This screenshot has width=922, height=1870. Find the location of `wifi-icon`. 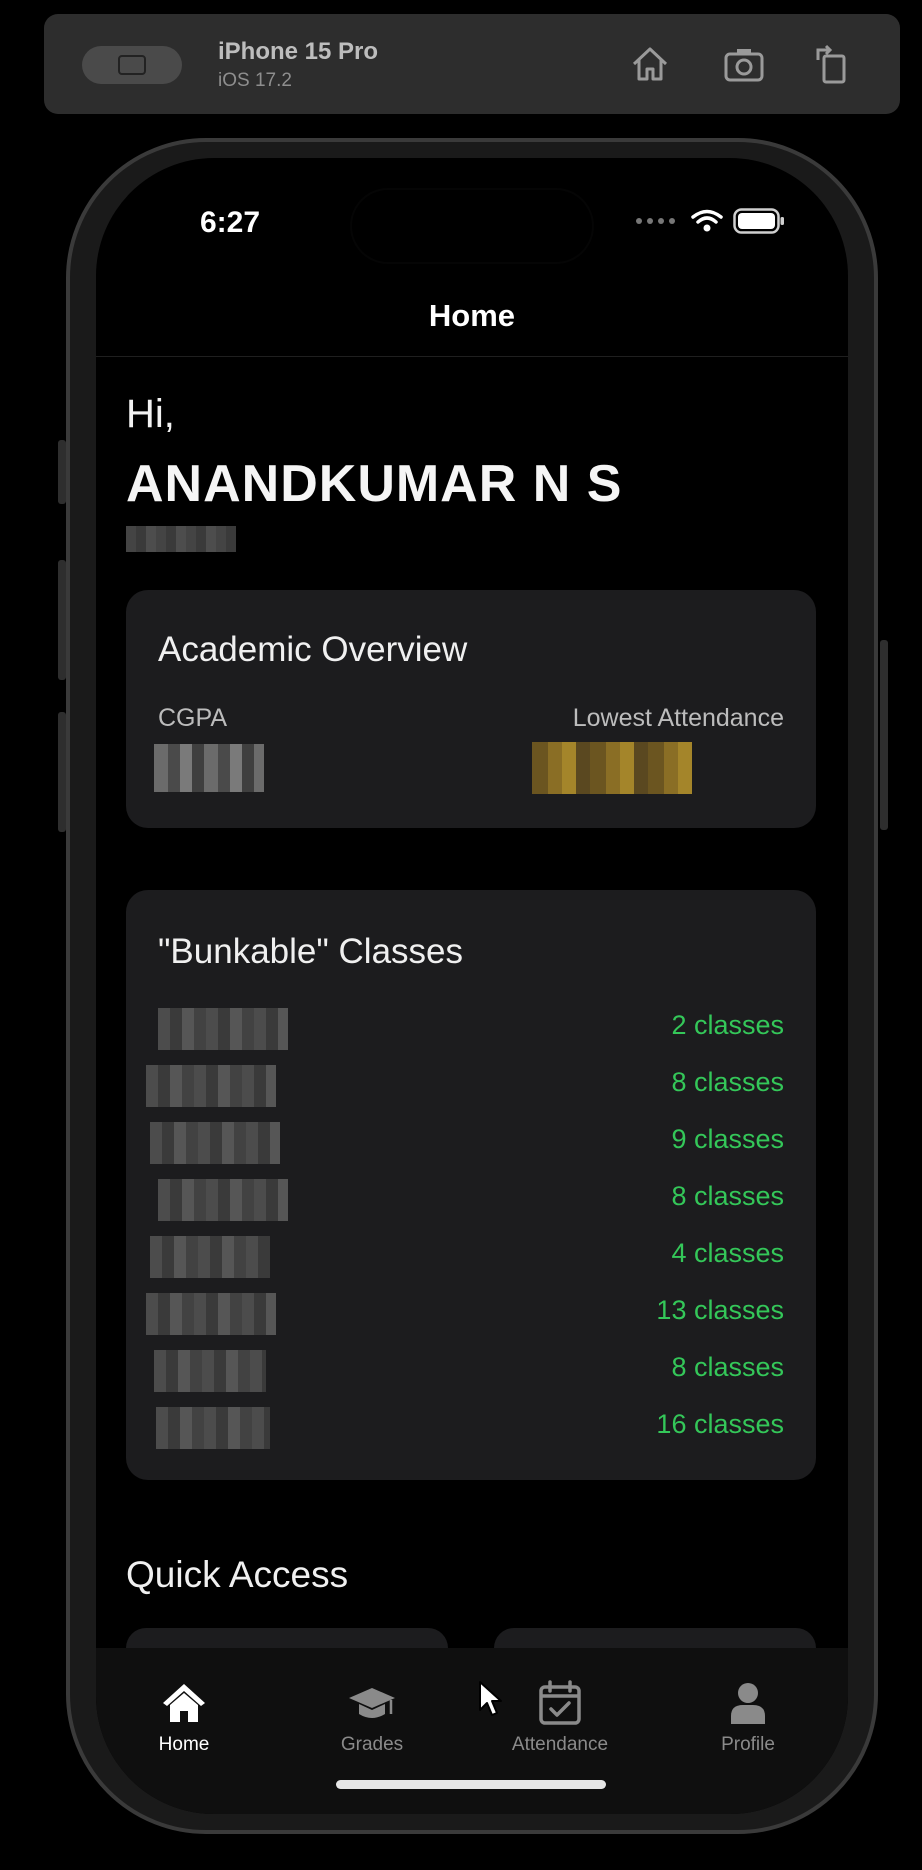

wifi-icon is located at coordinates (707, 220).